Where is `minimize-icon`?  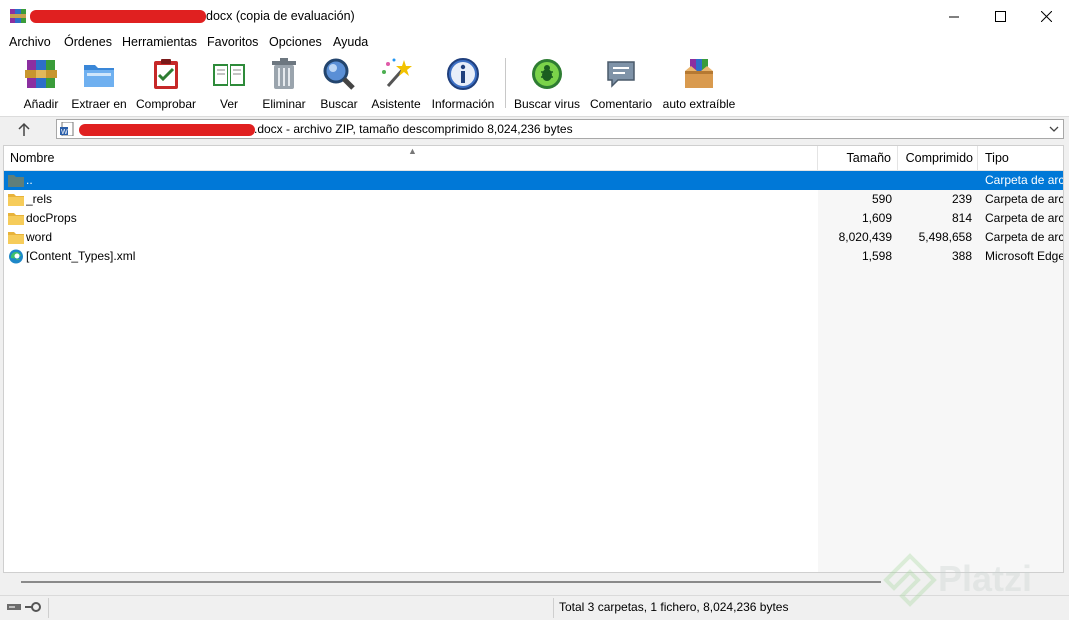 minimize-icon is located at coordinates (953, 17).